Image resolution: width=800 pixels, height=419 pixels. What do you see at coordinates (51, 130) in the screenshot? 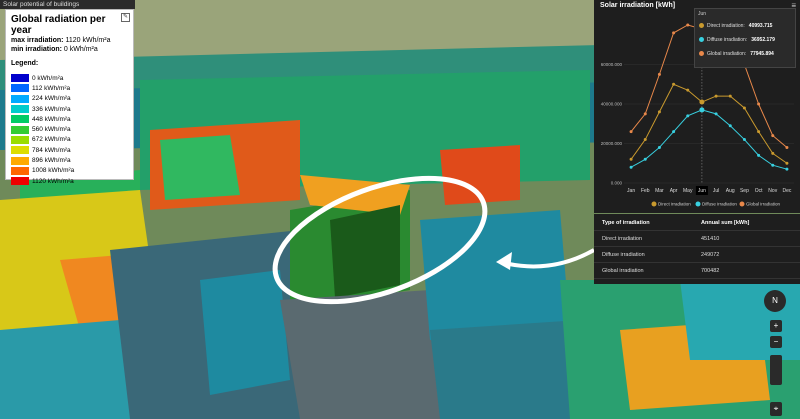
I see `legend-label-text: 560 kWh/m²a` at bounding box center [51, 130].